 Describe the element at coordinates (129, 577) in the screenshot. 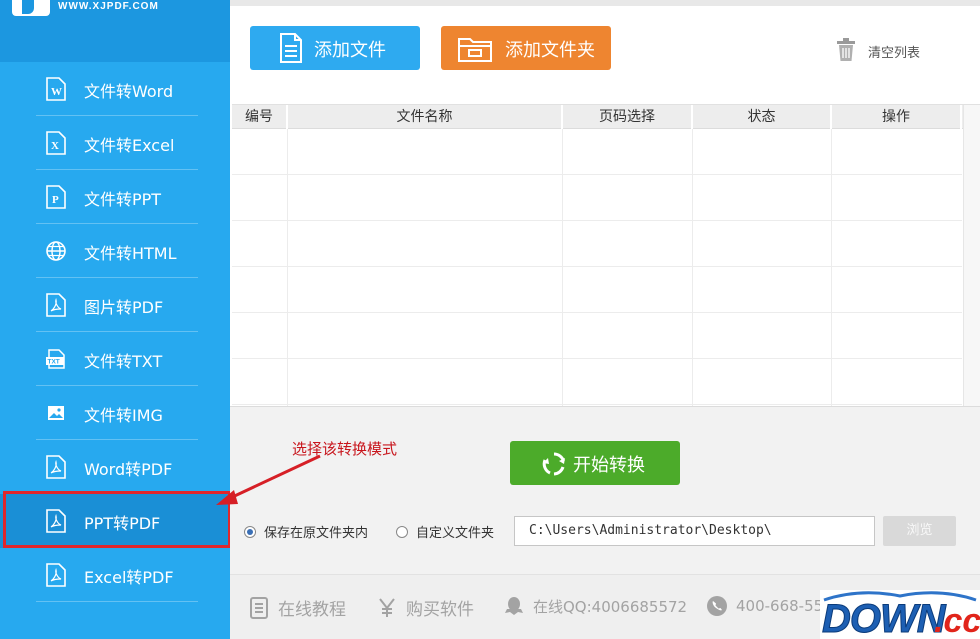

I see `sidebar-item-label: Excel转PDF` at that location.